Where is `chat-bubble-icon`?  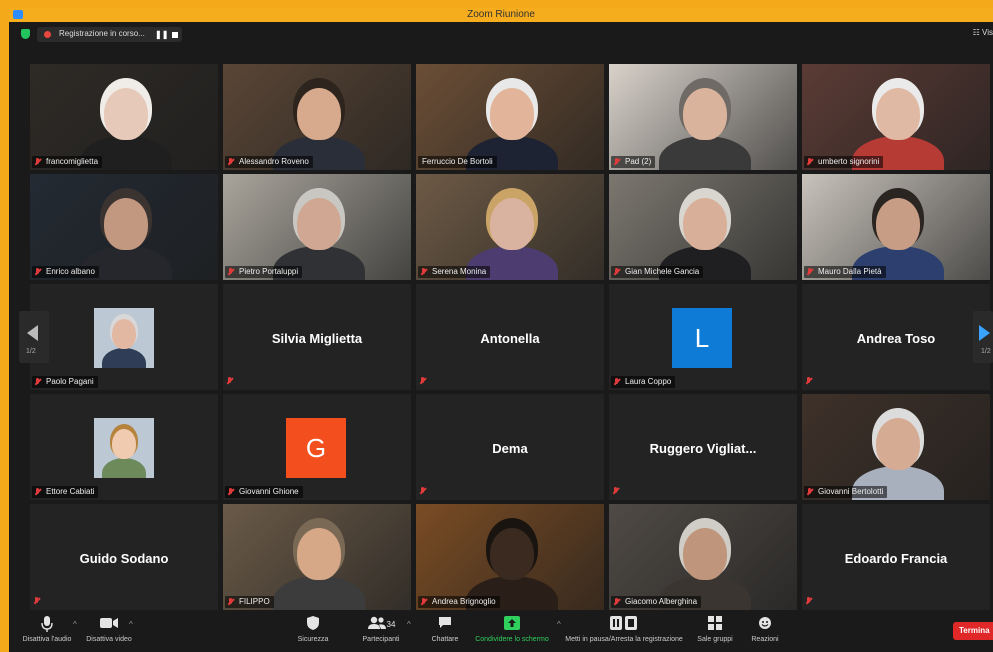 chat-bubble-icon is located at coordinates (445, 625).